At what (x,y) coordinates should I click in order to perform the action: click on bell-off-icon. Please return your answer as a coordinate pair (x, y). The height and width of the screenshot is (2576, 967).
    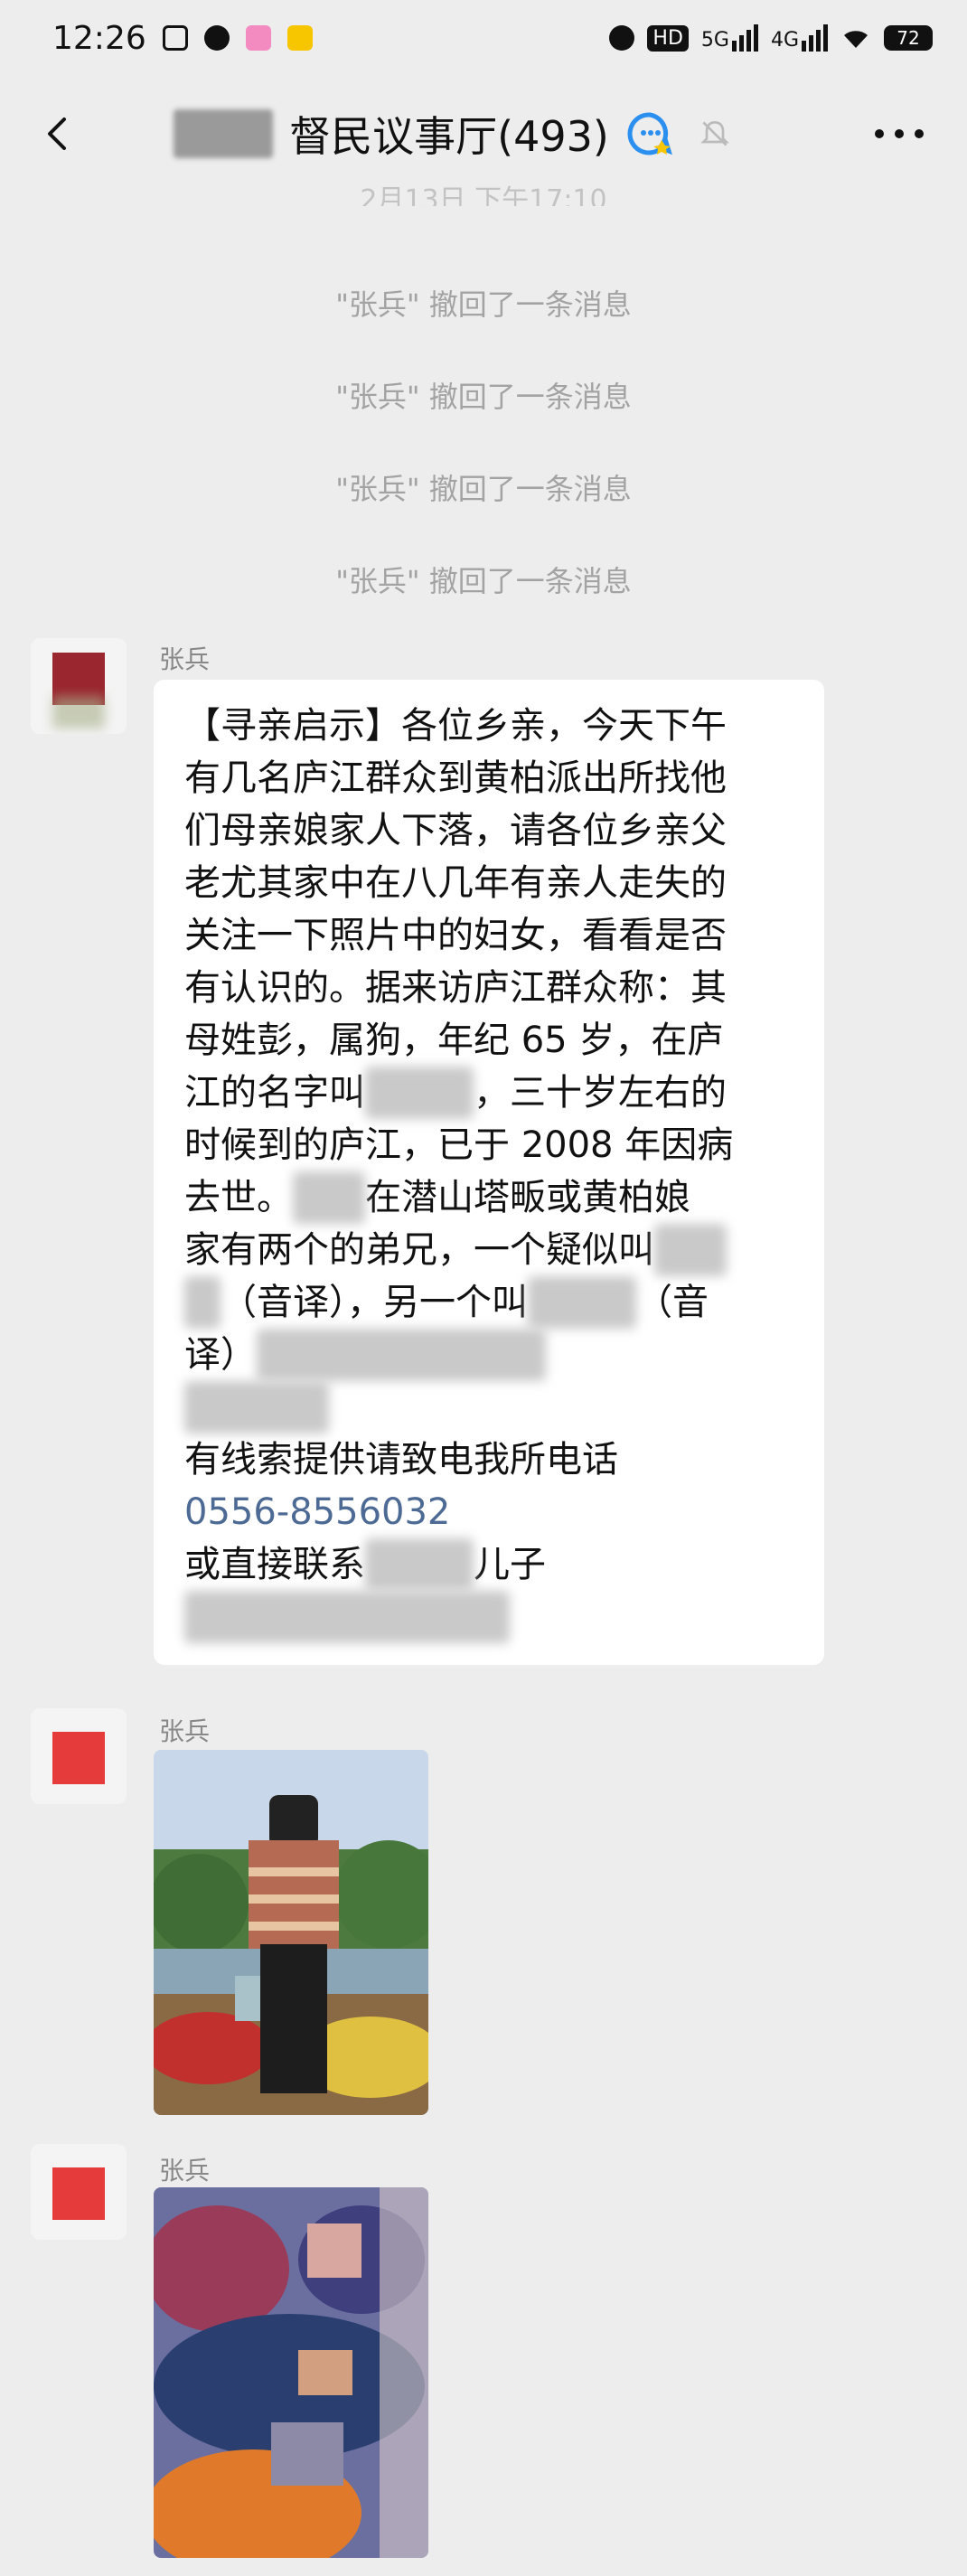
    Looking at the image, I should click on (714, 133).